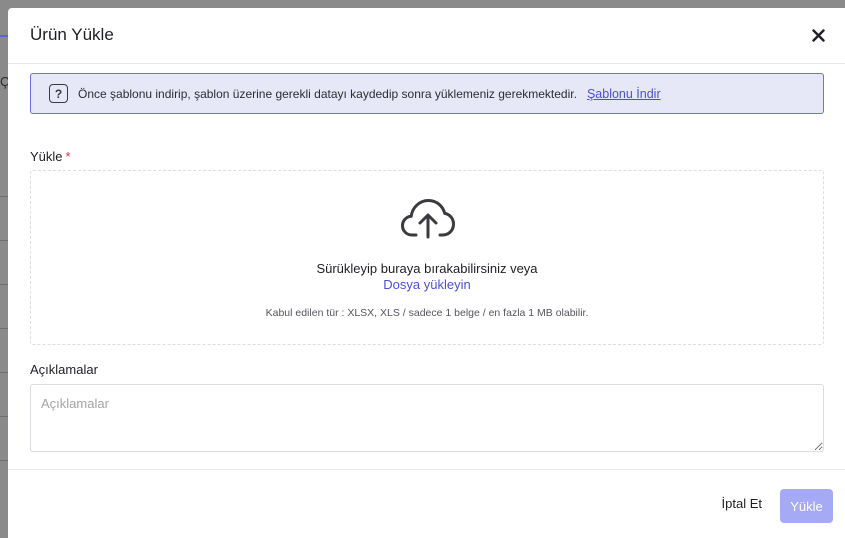 This screenshot has width=845, height=538. Describe the element at coordinates (58, 93) in the screenshot. I see `question-icon: ?` at that location.